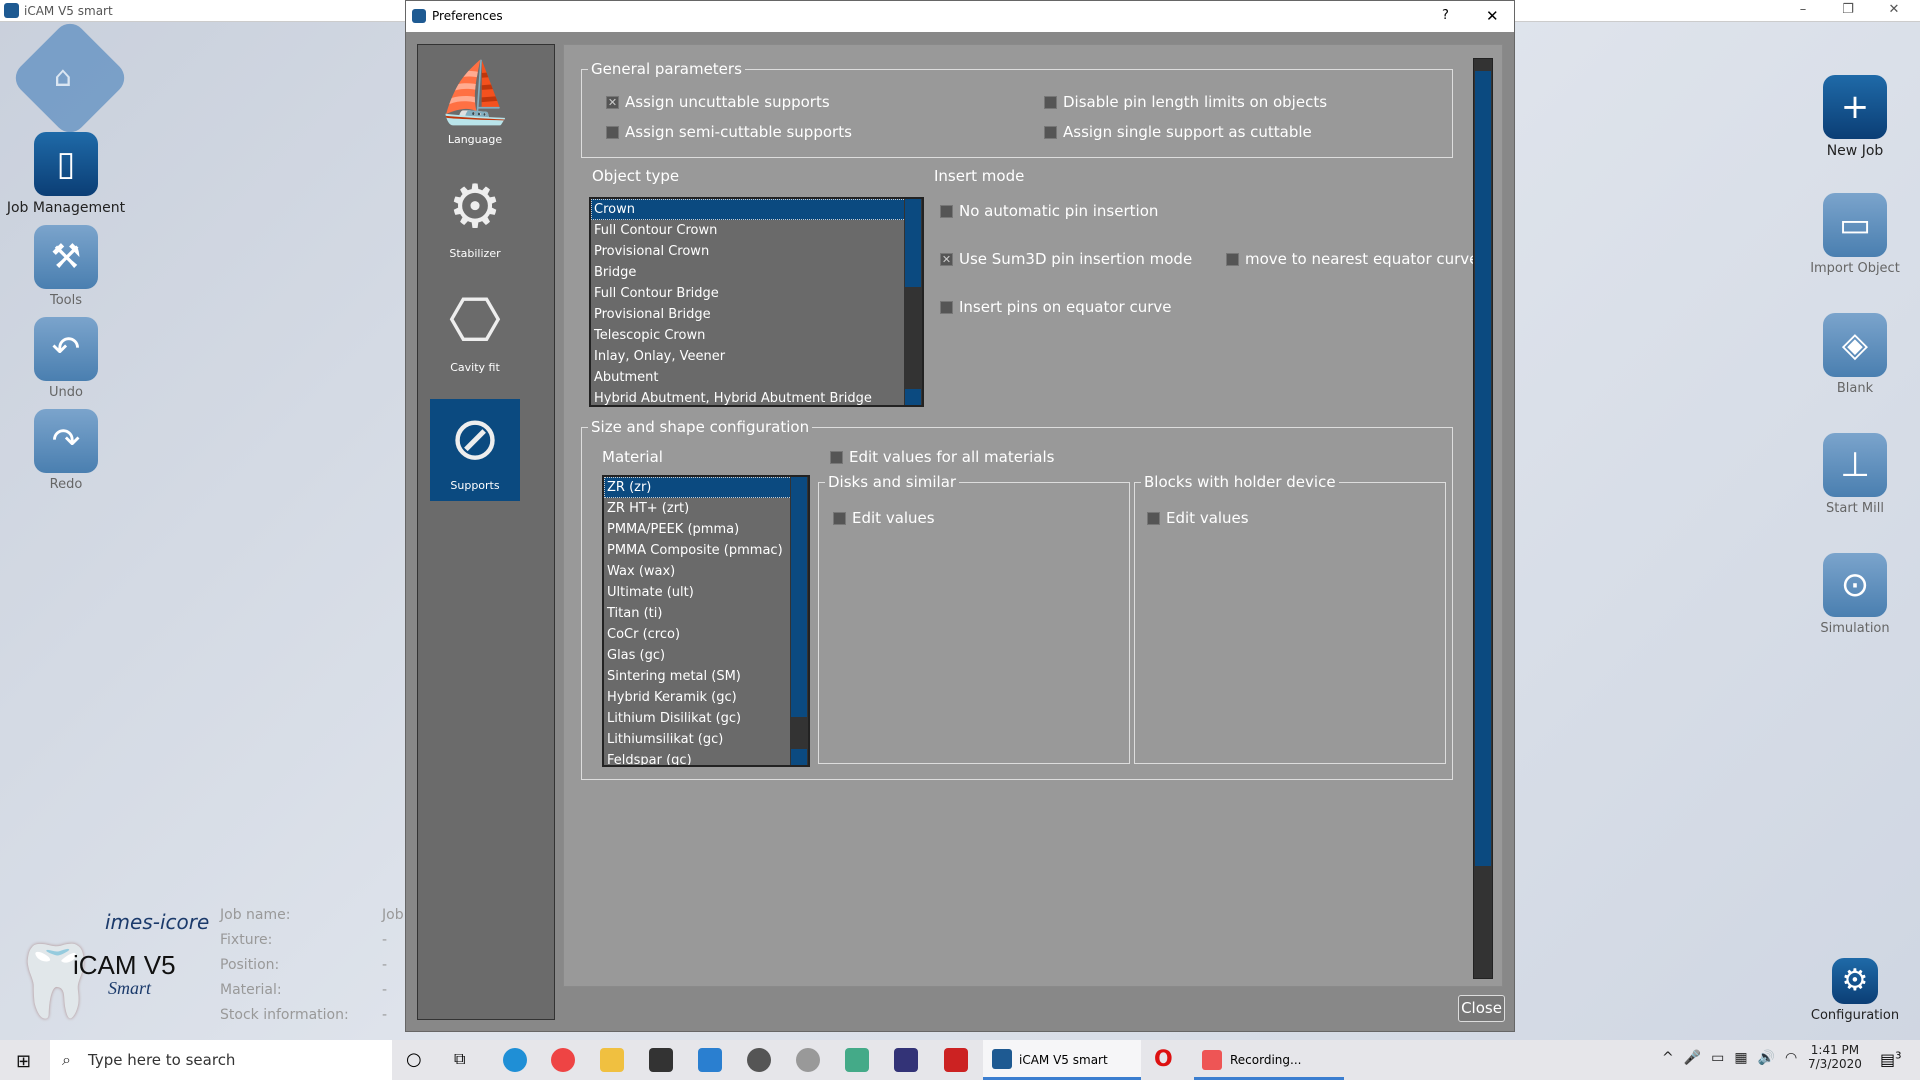 The width and height of the screenshot is (1920, 1080). What do you see at coordinates (1855, 628) in the screenshot?
I see `label: Simulation` at bounding box center [1855, 628].